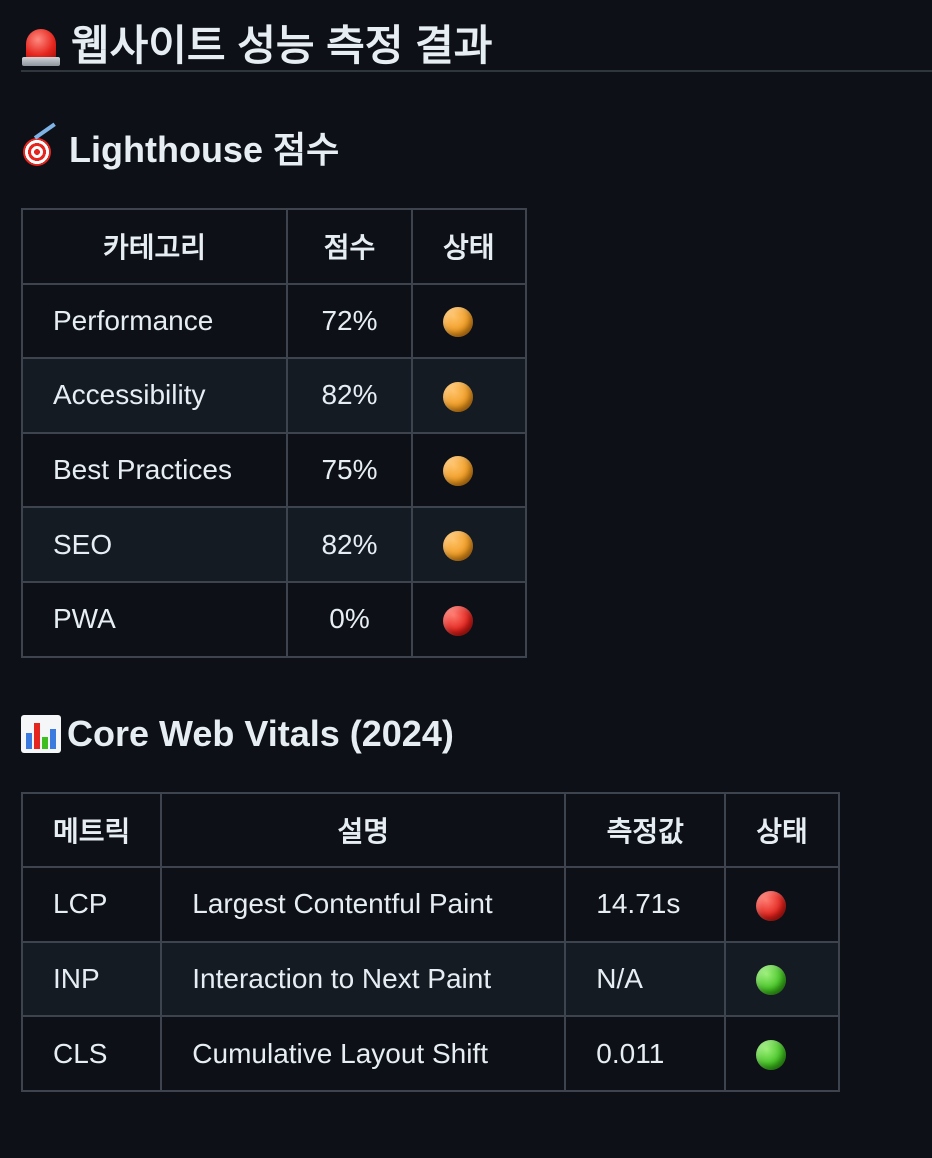 This screenshot has height=1158, width=932. I want to click on description-cell: Largest Contentful Paint, so click(363, 904).